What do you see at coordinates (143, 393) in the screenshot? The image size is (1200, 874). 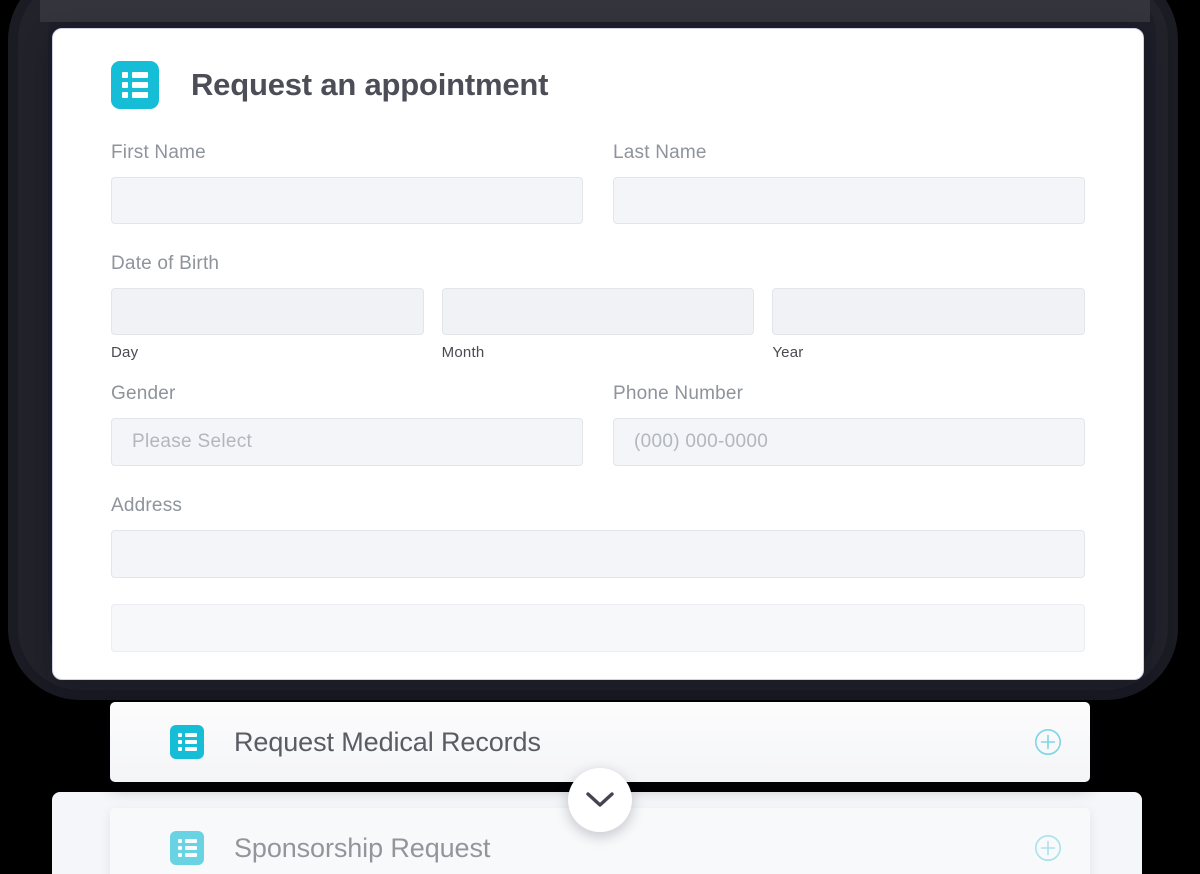 I see `gender-label: Gender` at bounding box center [143, 393].